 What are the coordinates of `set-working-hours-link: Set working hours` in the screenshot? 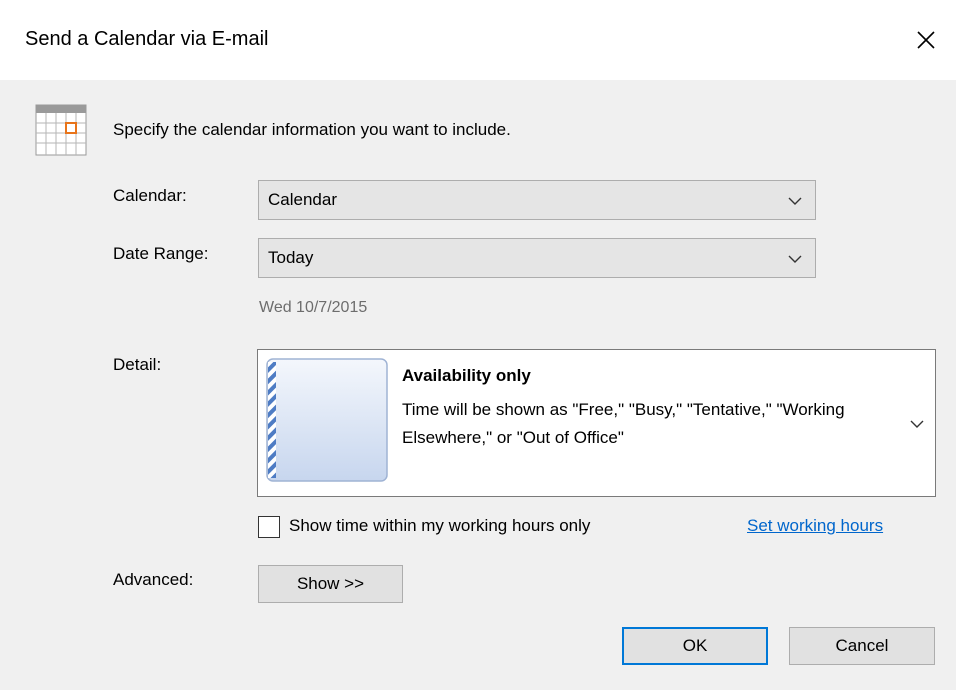 It's located at (815, 526).